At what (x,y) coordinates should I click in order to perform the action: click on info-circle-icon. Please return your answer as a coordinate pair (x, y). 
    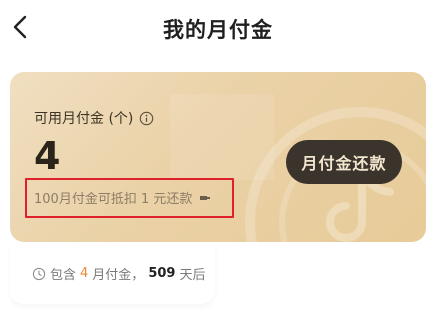
    Looking at the image, I should click on (146, 118).